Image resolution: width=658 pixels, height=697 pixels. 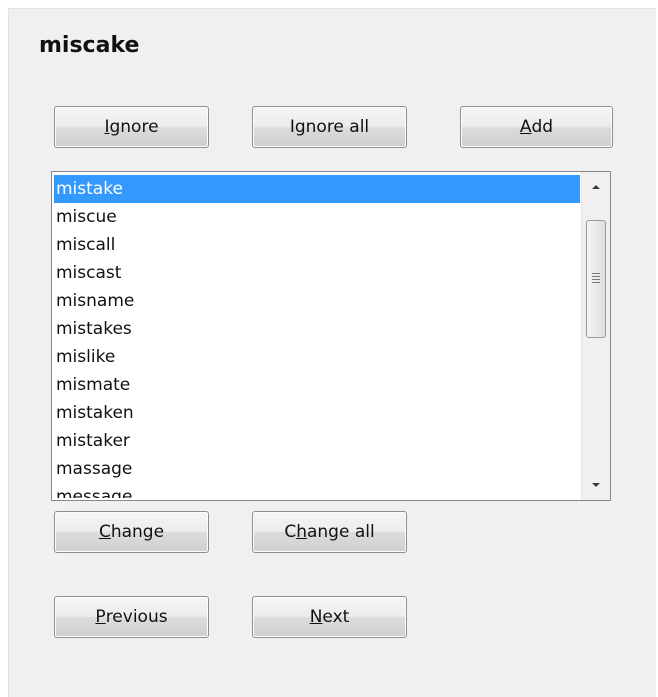 What do you see at coordinates (525, 127) in the screenshot?
I see `add-access-key: A` at bounding box center [525, 127].